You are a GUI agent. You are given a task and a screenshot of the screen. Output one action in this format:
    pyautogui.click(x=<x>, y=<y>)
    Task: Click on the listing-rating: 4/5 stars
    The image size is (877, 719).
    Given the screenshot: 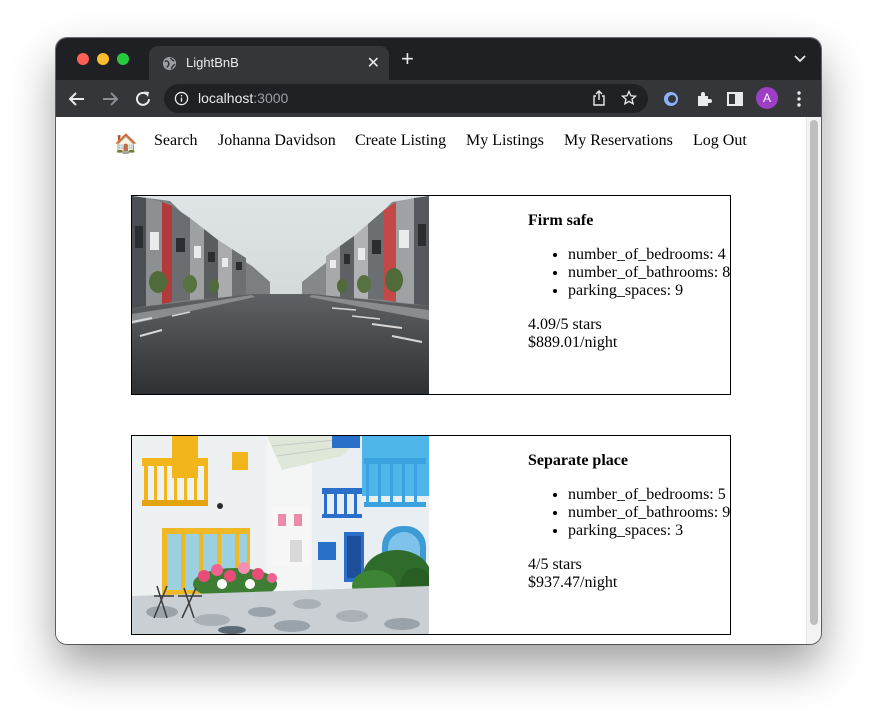 What is the action you would take?
    pyautogui.click(x=555, y=564)
    